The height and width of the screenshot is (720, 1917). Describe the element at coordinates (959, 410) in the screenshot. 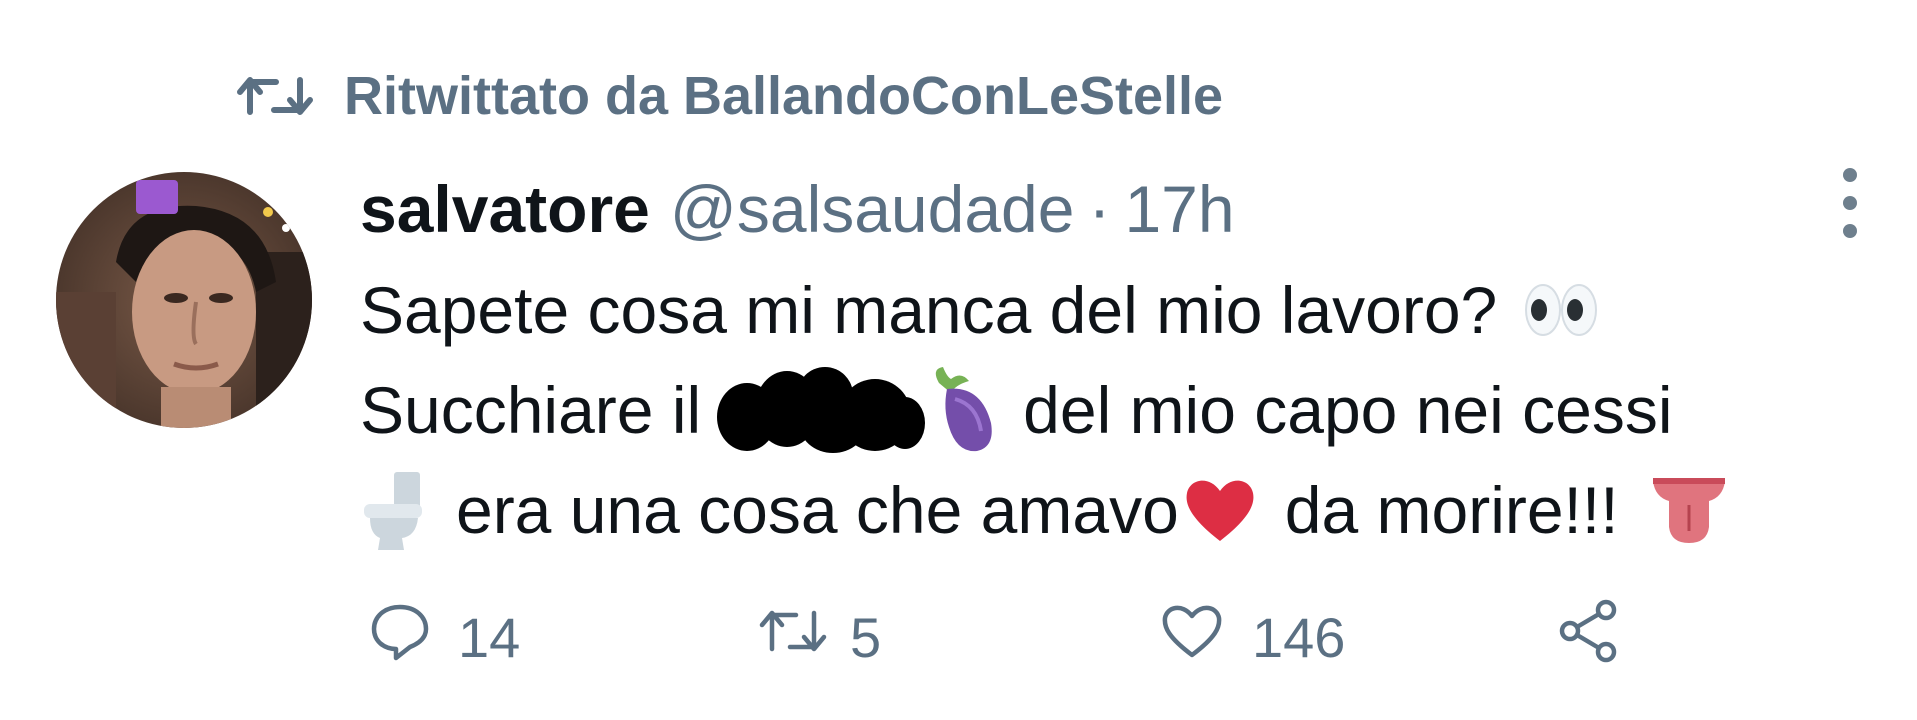

I see `eggplant-emoji` at that location.